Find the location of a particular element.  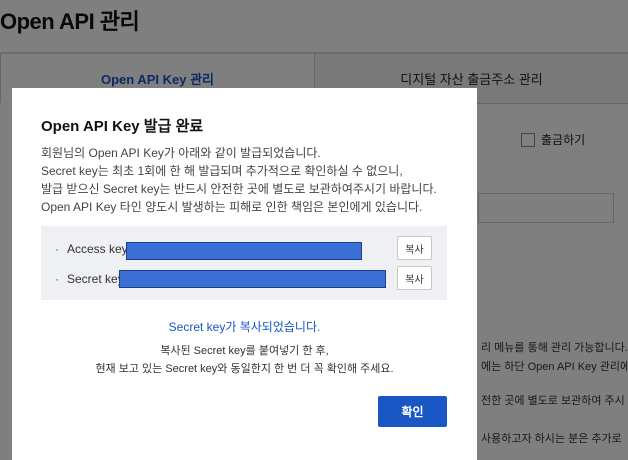

access-key-row: · Access key is located at coordinates (91, 249).